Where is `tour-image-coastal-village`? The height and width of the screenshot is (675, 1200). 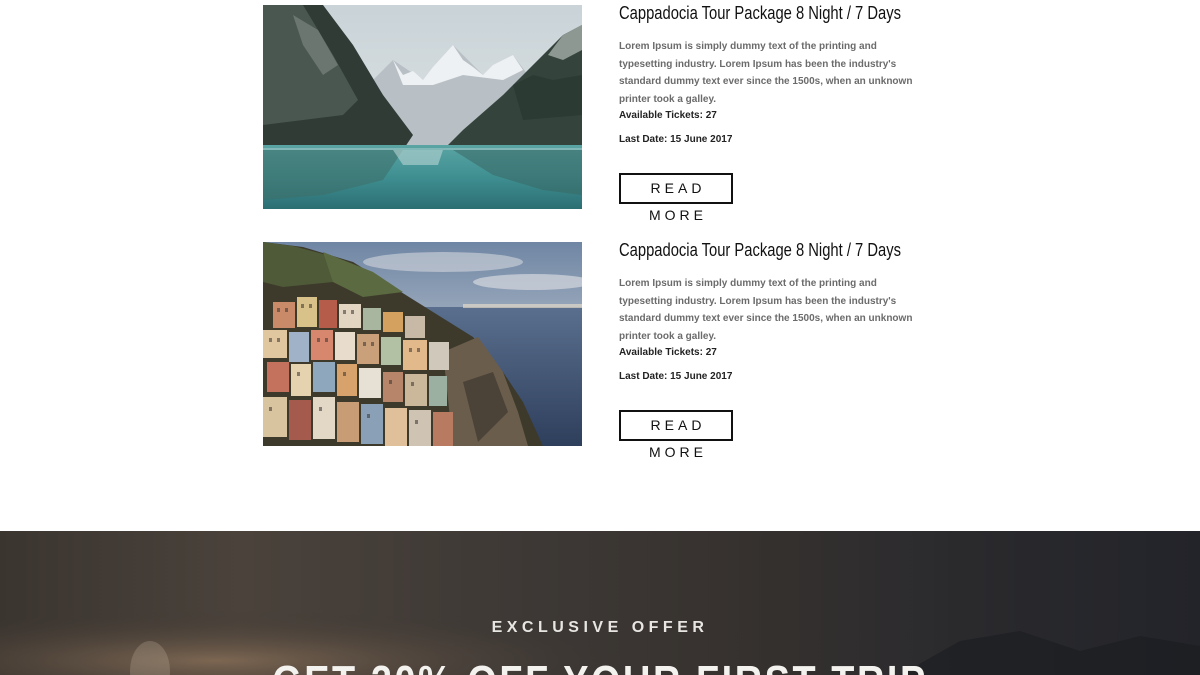 tour-image-coastal-village is located at coordinates (422, 344).